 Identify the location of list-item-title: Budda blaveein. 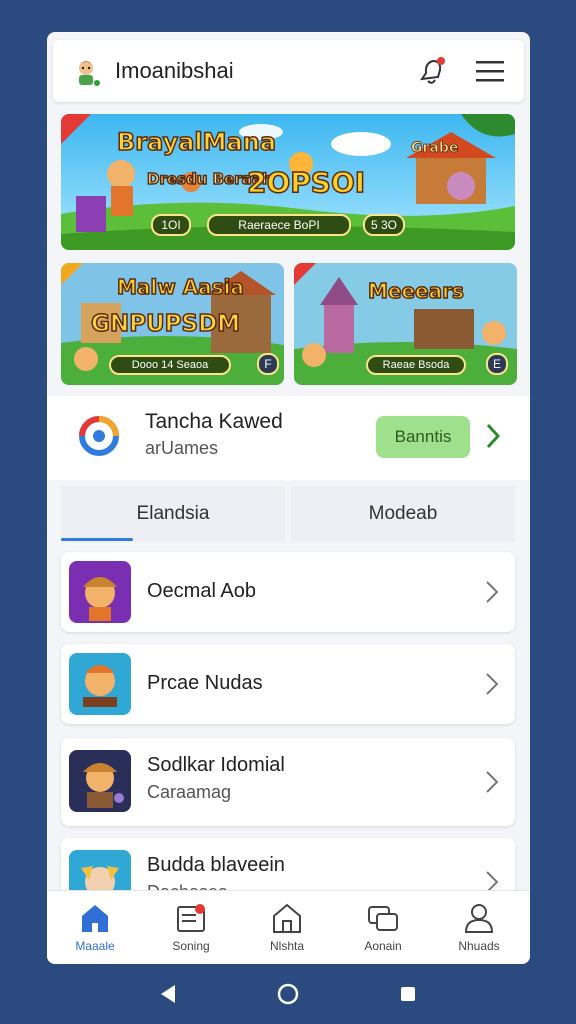
(216, 865).